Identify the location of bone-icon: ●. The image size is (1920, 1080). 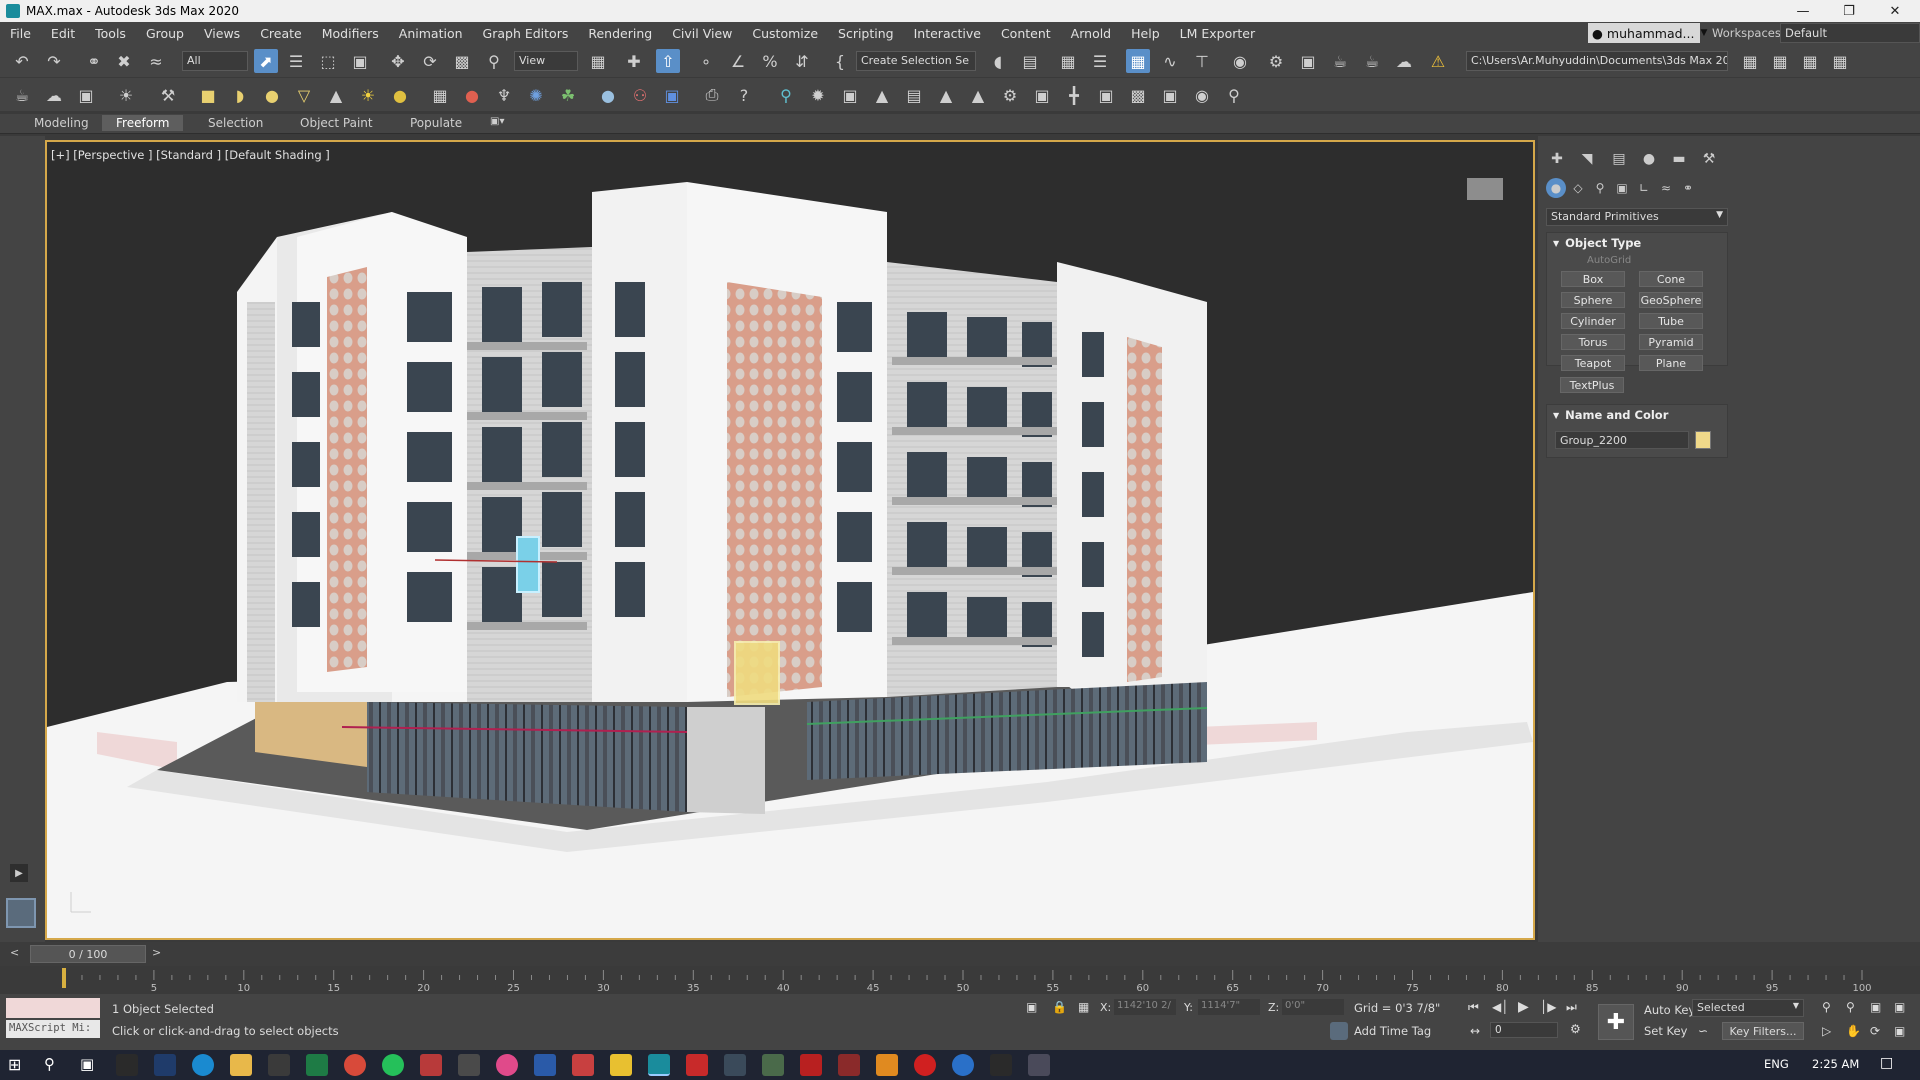
(472, 95).